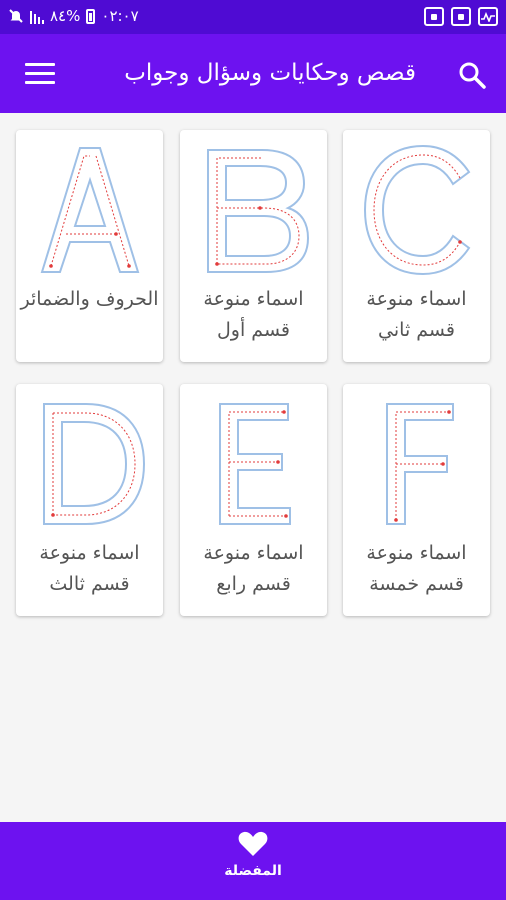 The image size is (506, 900). I want to click on status-right, so click(461, 16).